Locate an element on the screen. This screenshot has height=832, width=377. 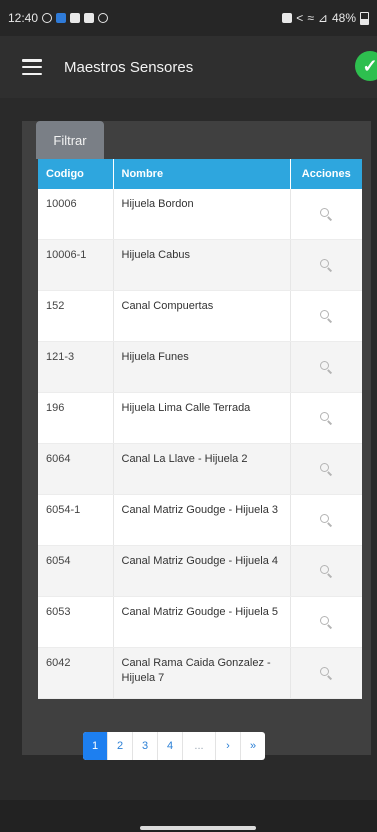
table-row: 152 Canal Compuertas is located at coordinates (200, 316).